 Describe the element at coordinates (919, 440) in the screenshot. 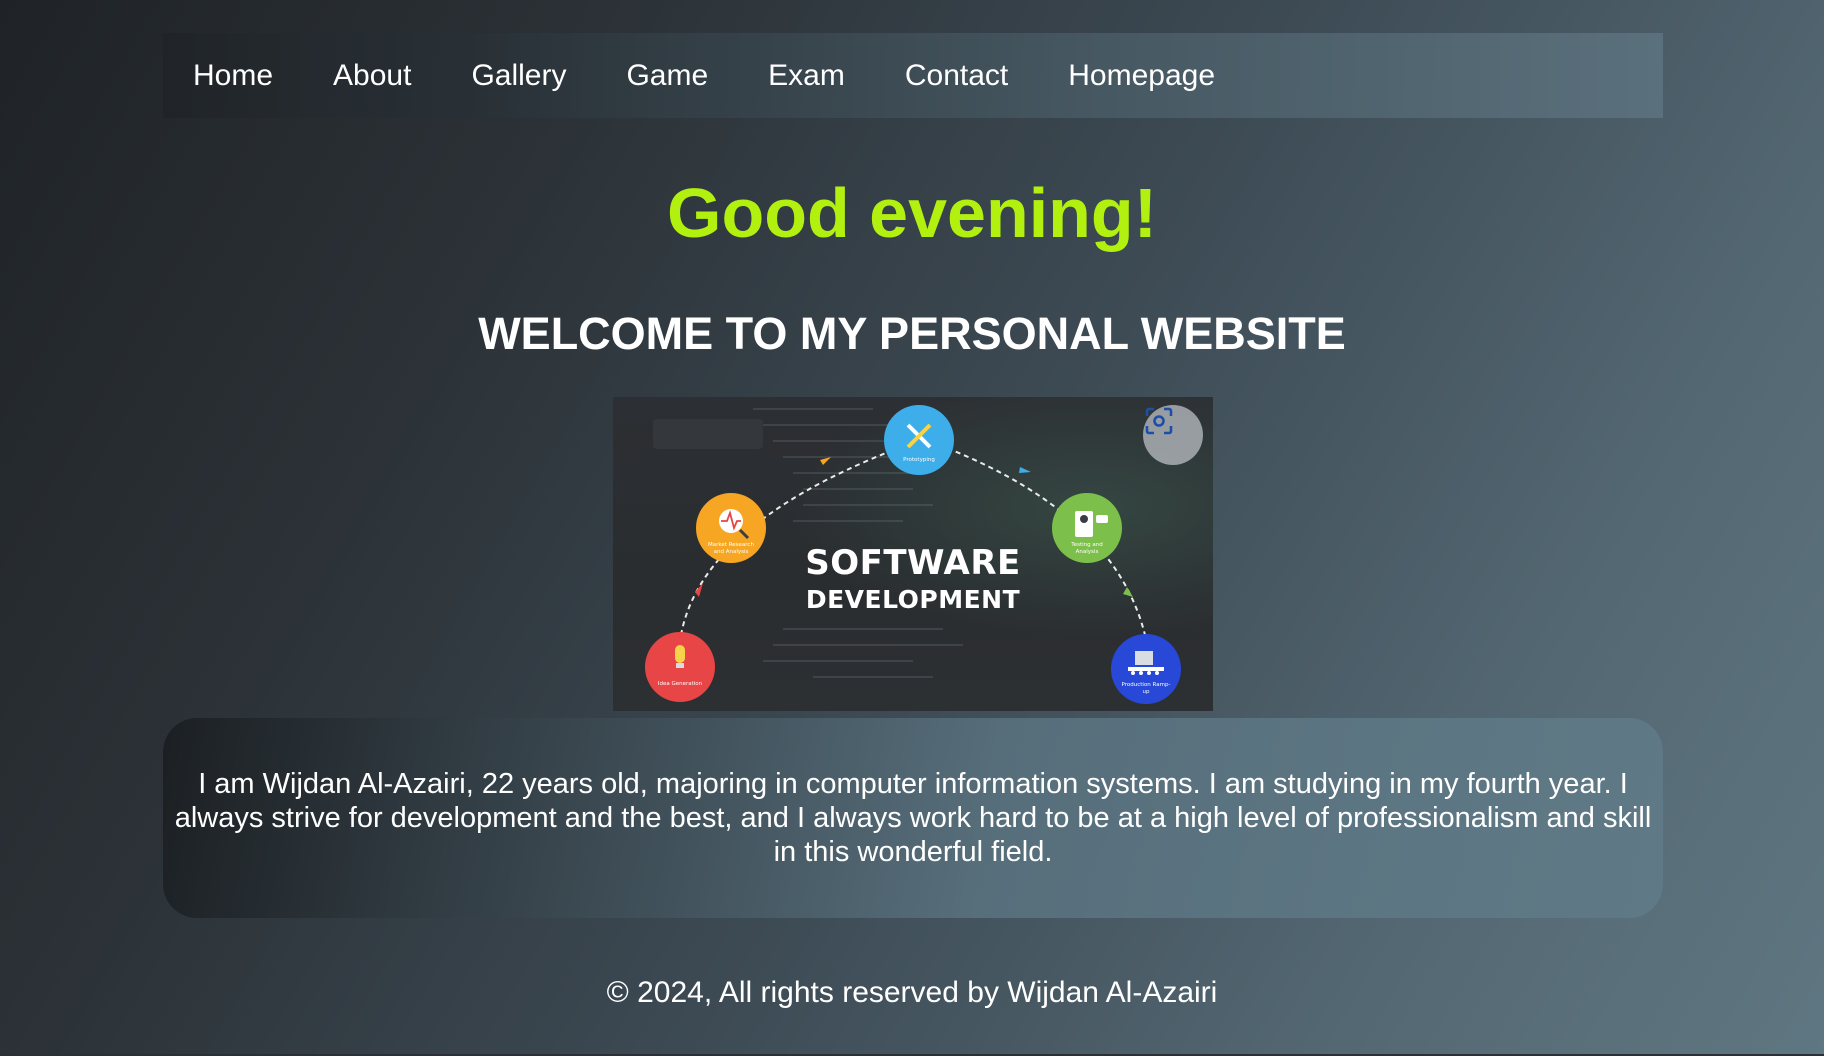

I see `prototyping-icon` at that location.